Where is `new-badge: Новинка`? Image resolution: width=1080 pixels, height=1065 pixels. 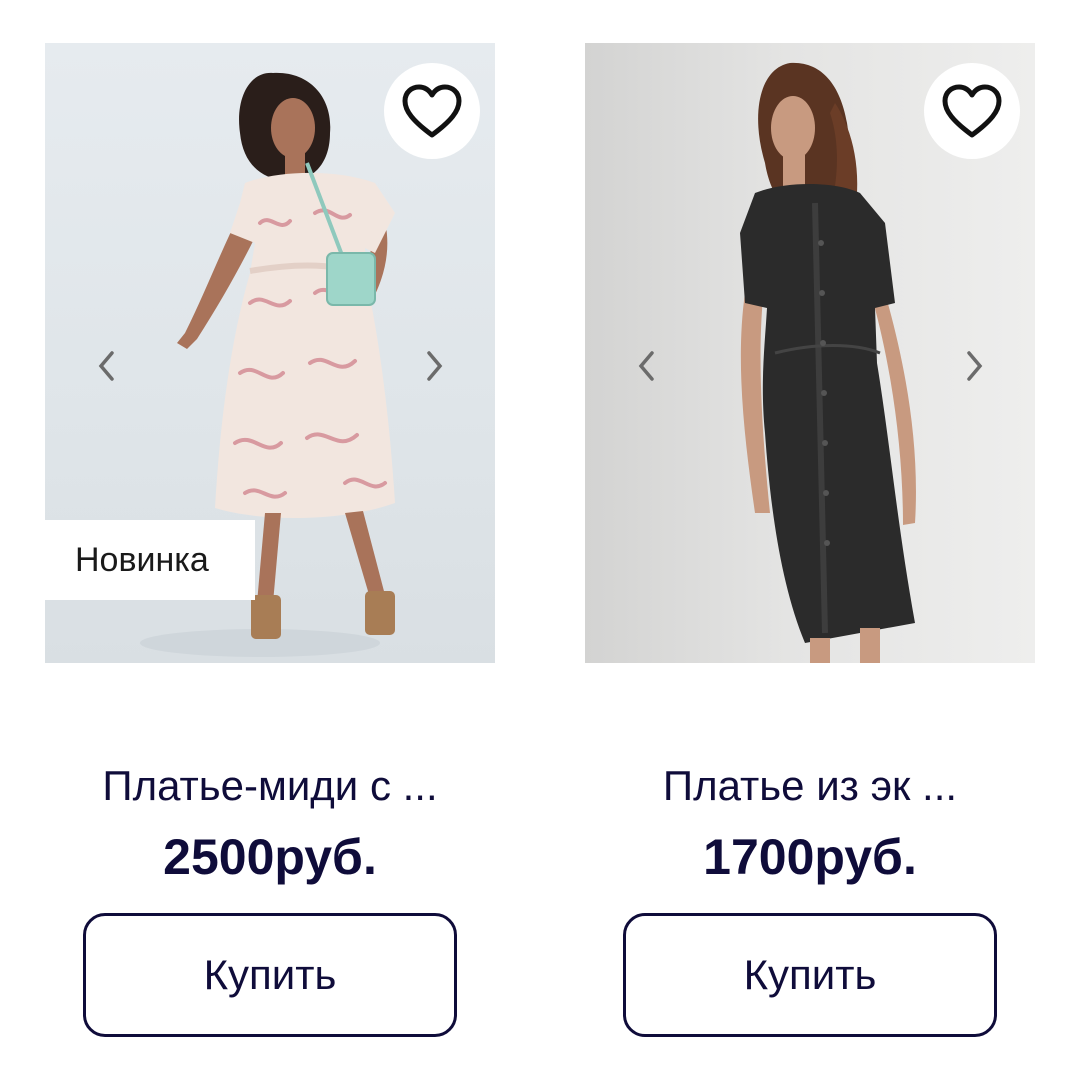 new-badge: Новинка is located at coordinates (150, 560).